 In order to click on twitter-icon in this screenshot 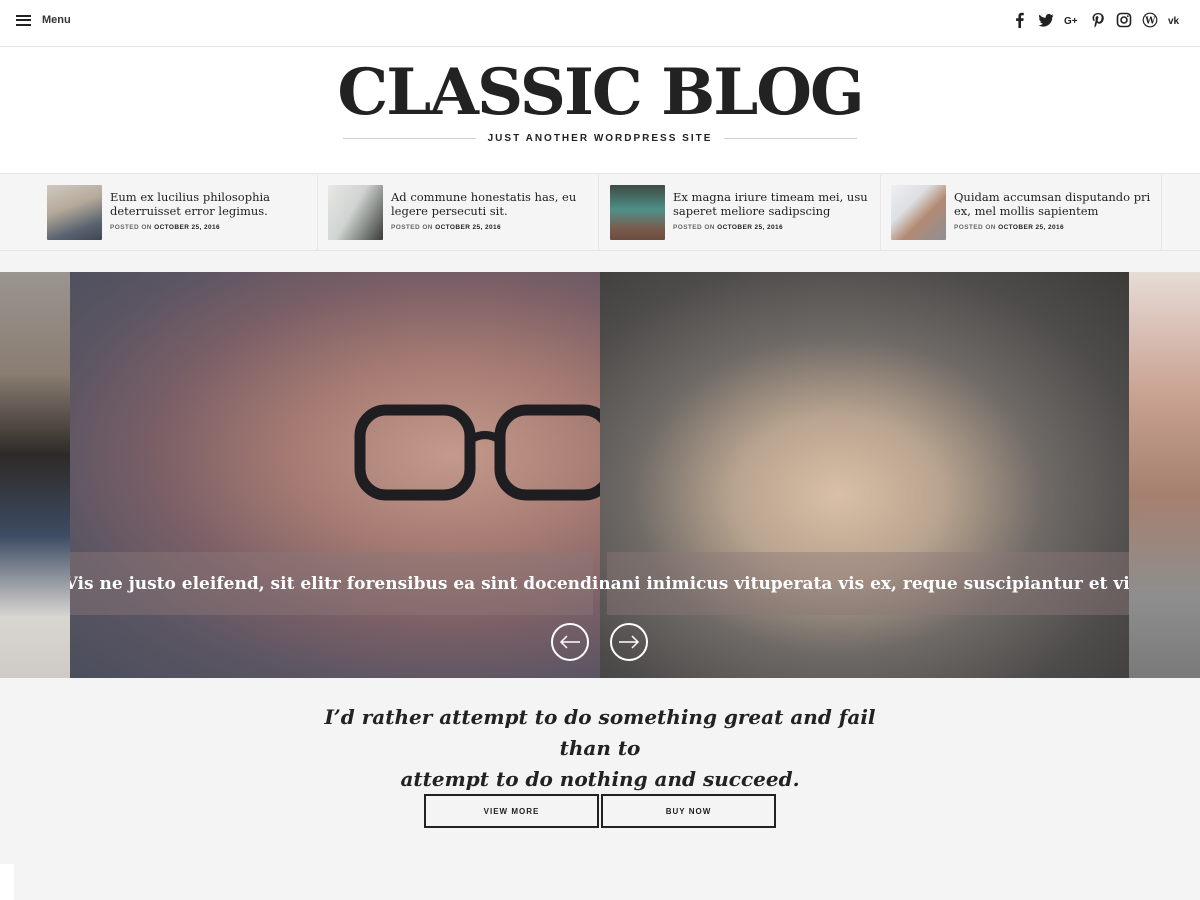, I will do `click(1046, 20)`.